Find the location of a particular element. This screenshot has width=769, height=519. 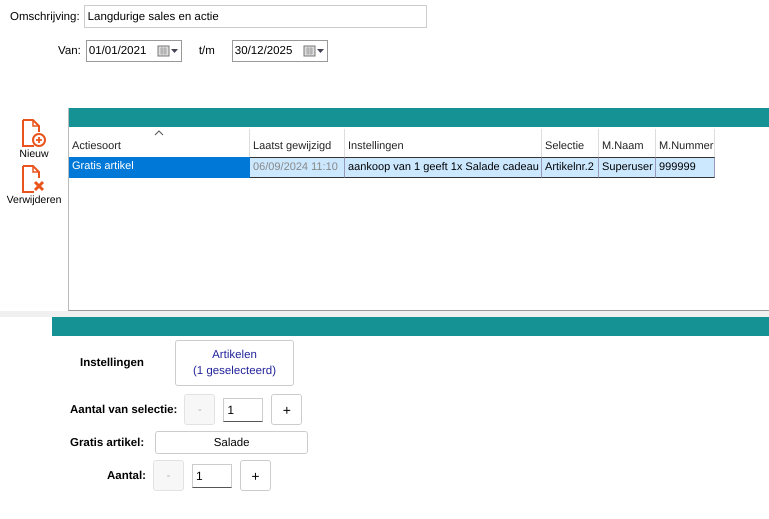

sort-caret-icon is located at coordinates (159, 133).